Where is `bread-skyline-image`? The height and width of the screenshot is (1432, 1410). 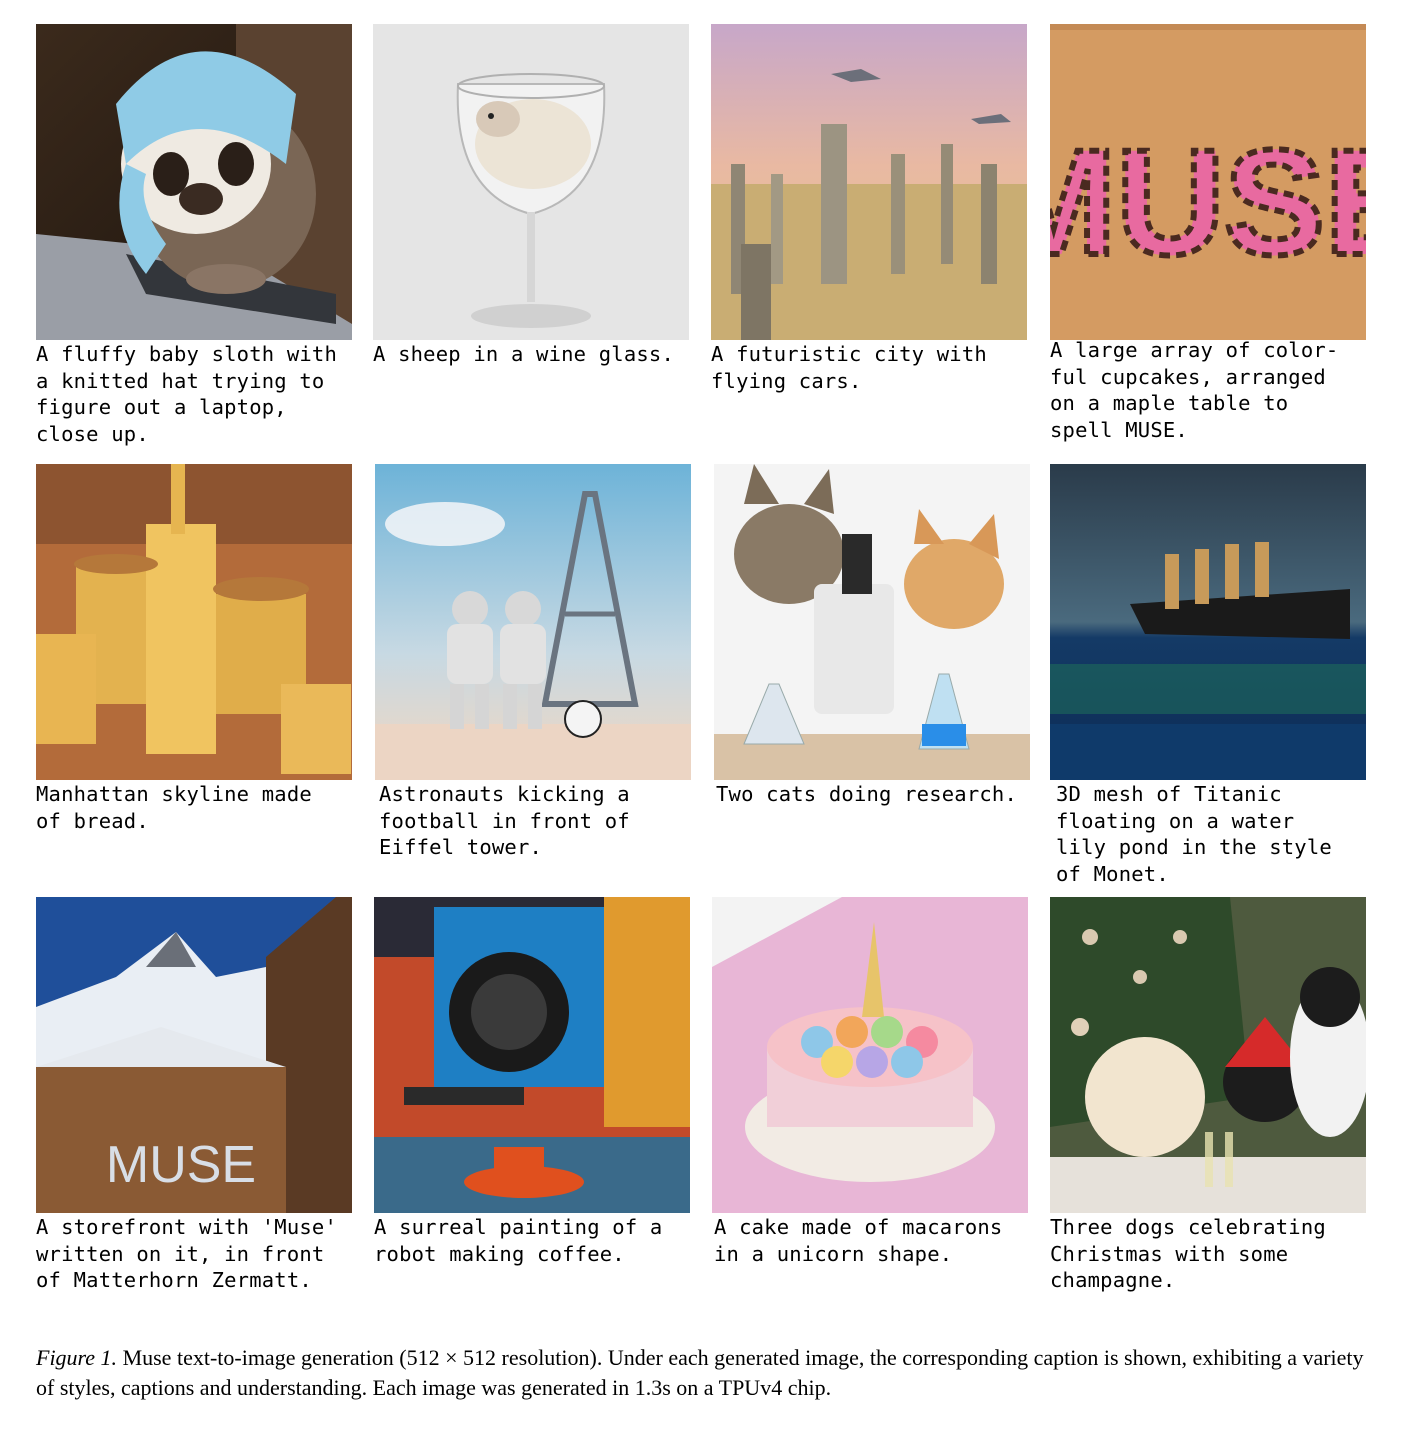
bread-skyline-image is located at coordinates (194, 622).